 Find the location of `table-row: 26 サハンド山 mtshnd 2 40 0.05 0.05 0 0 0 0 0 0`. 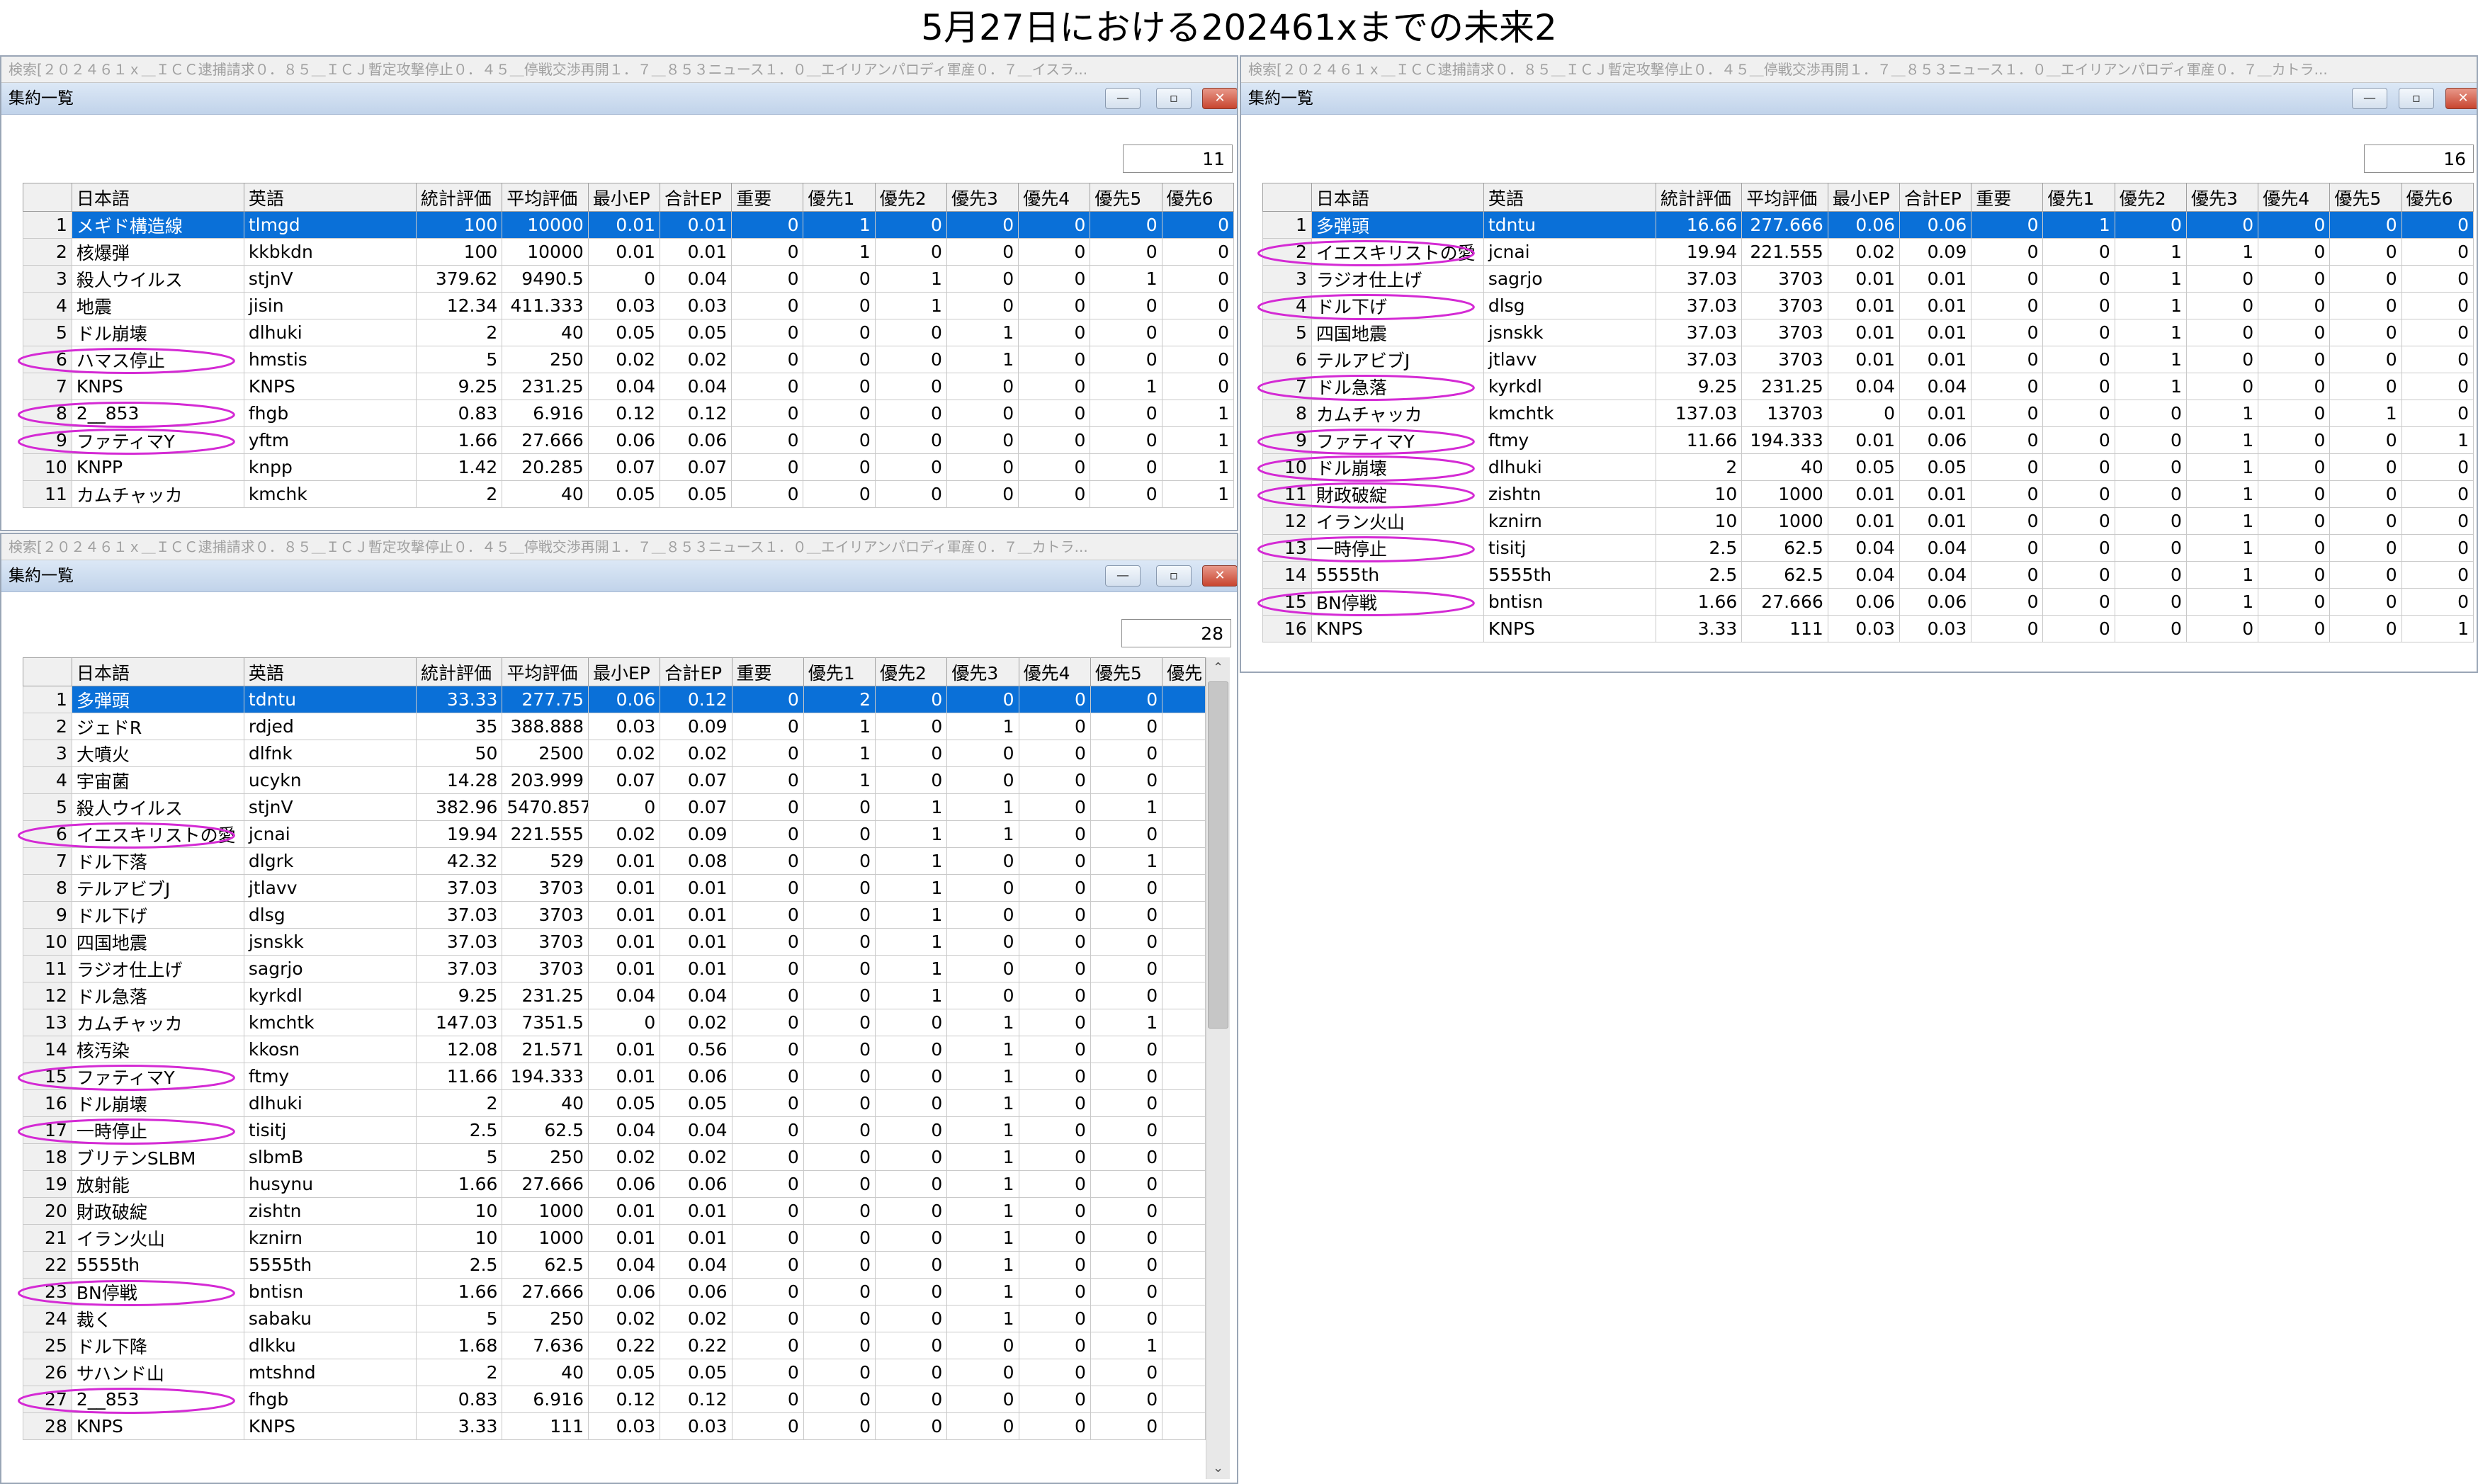

table-row: 26 サハンド山 mtshnd 2 40 0.05 0.05 0 0 0 0 0 0 is located at coordinates (615, 1372).